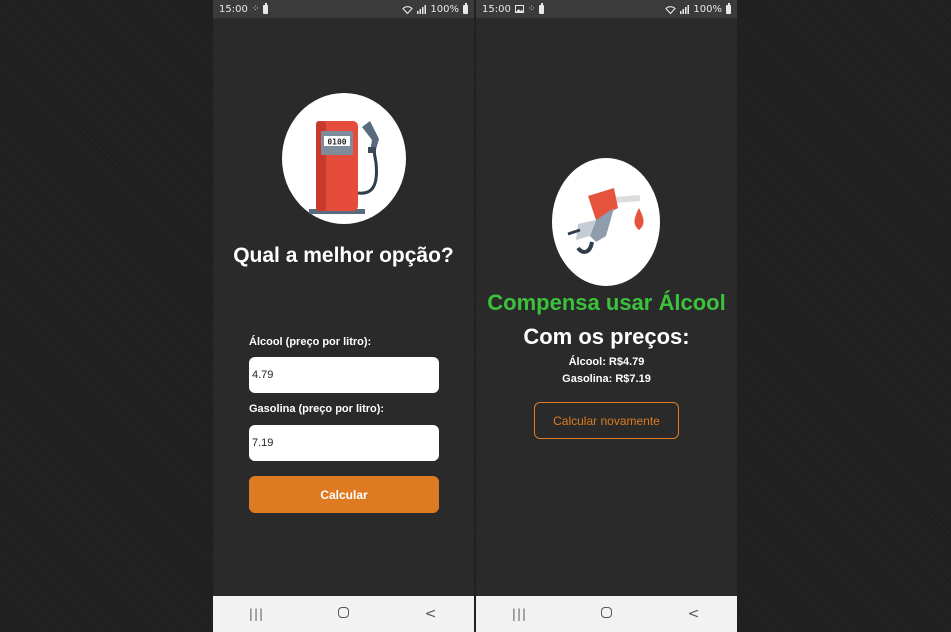 The width and height of the screenshot is (951, 632). What do you see at coordinates (343, 255) in the screenshot?
I see `page-title: Qual a melhor opção?` at bounding box center [343, 255].